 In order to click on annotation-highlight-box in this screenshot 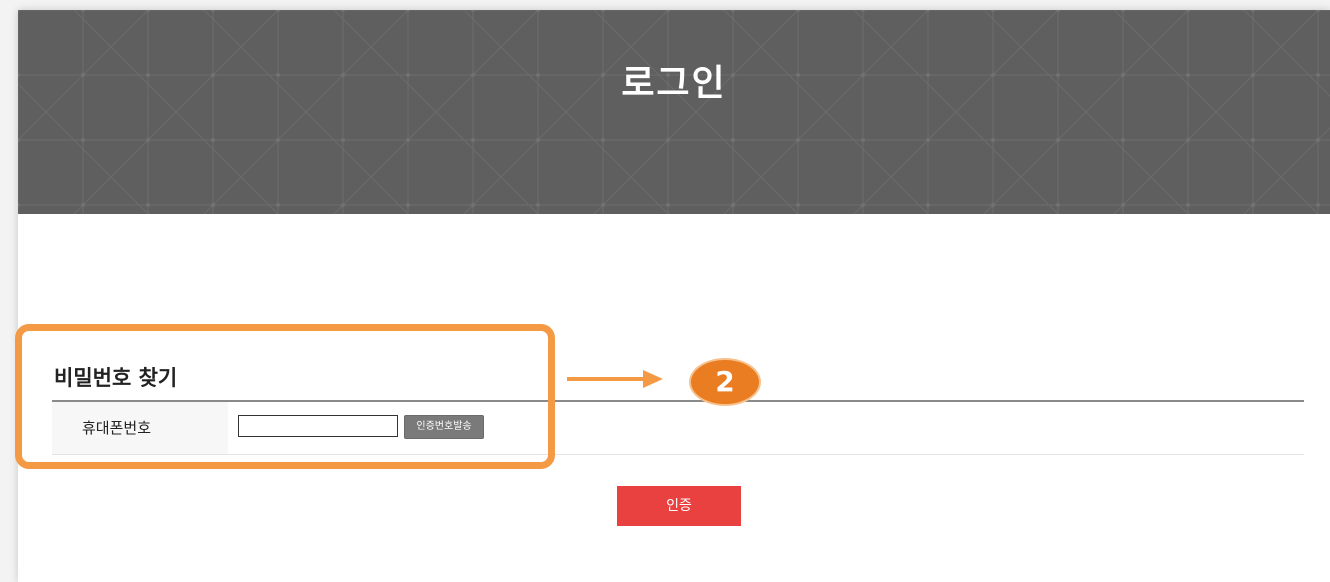, I will do `click(285, 396)`.